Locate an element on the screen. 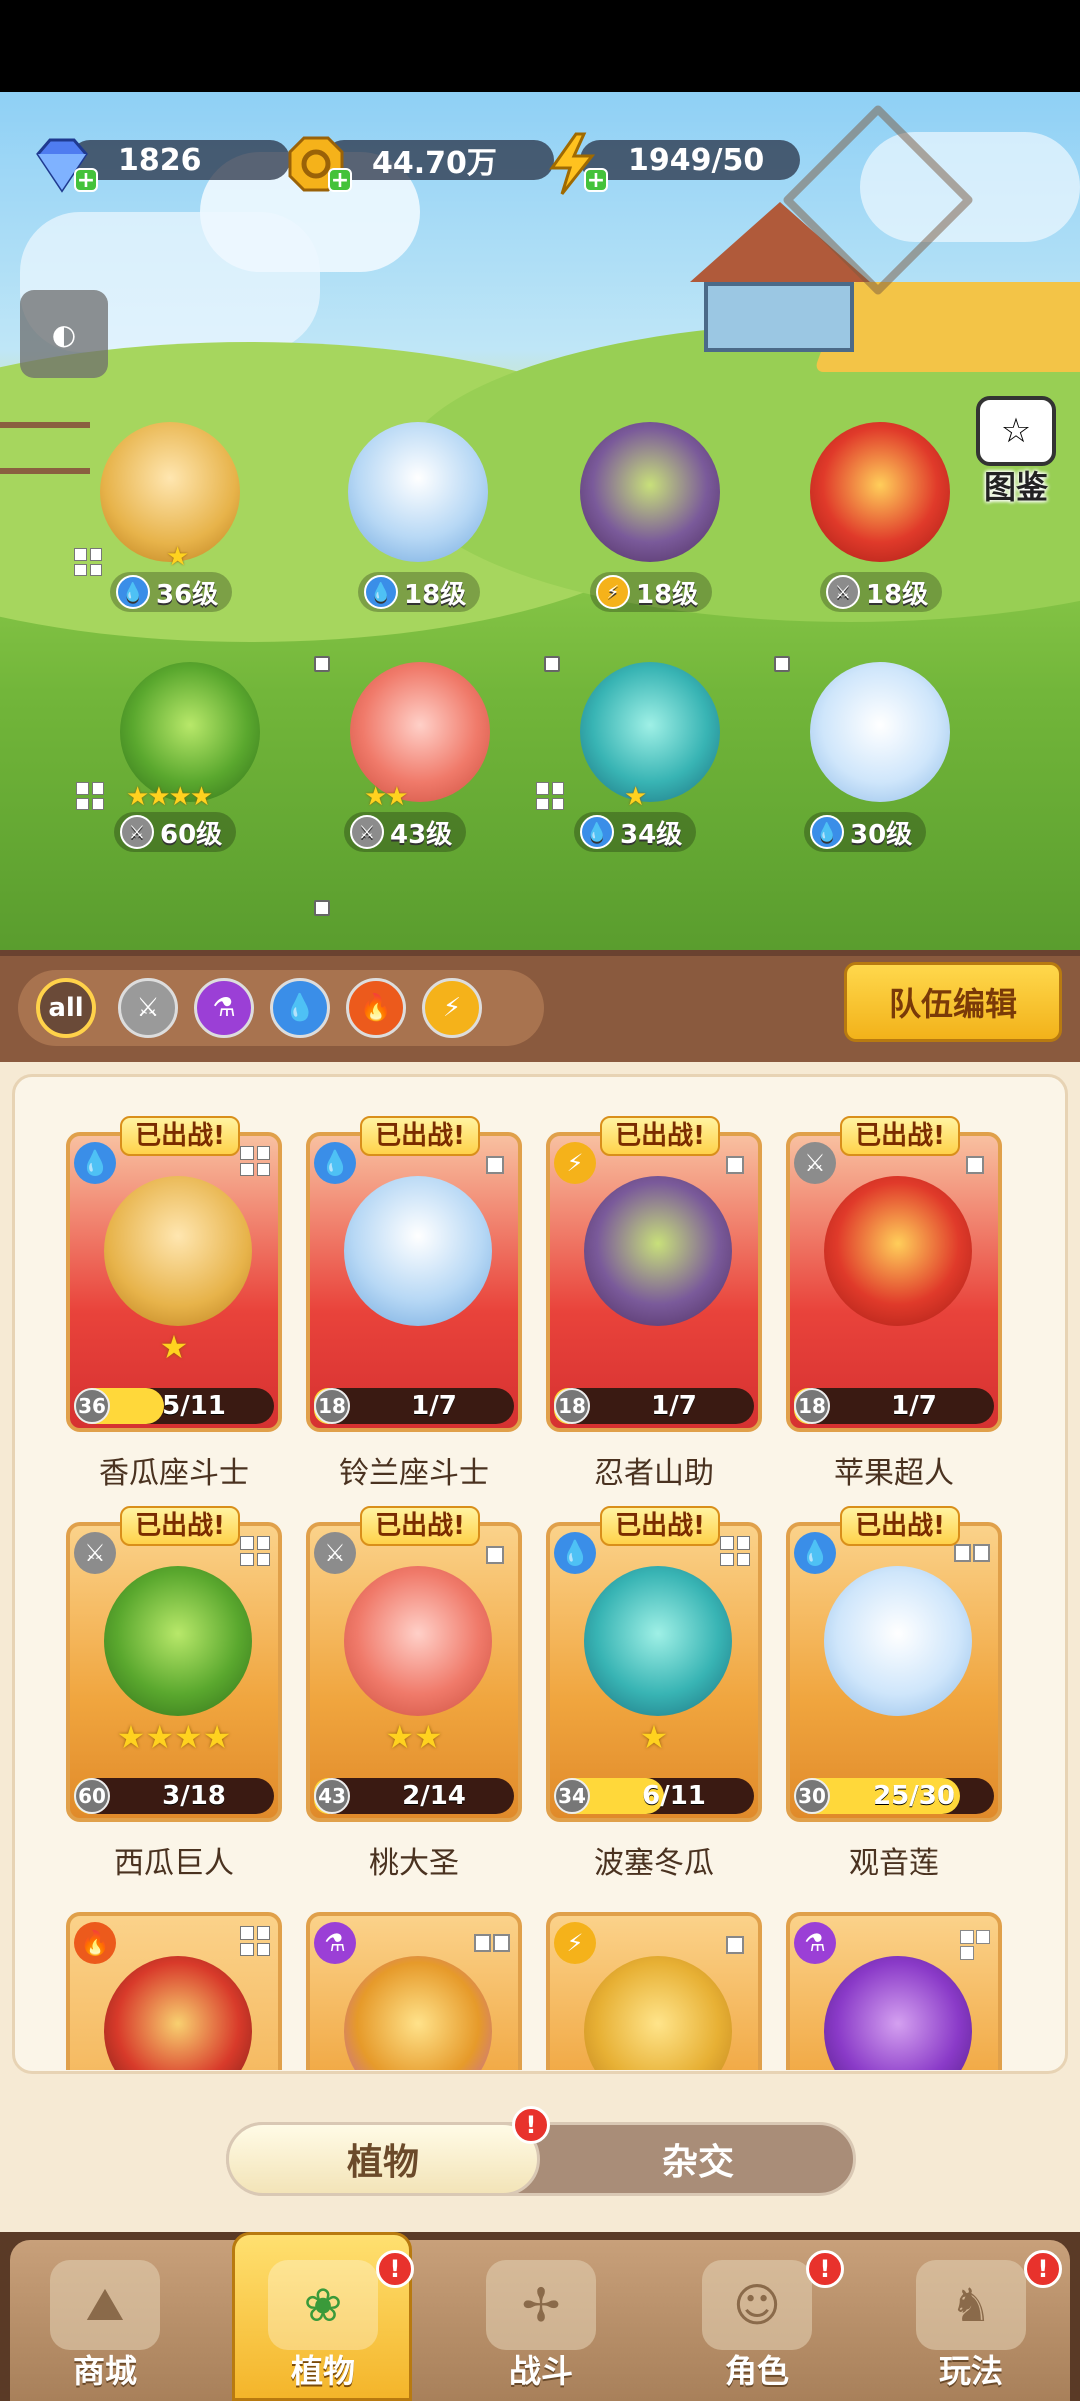 The height and width of the screenshot is (2401, 1080). filter-all: all is located at coordinates (66, 1008).